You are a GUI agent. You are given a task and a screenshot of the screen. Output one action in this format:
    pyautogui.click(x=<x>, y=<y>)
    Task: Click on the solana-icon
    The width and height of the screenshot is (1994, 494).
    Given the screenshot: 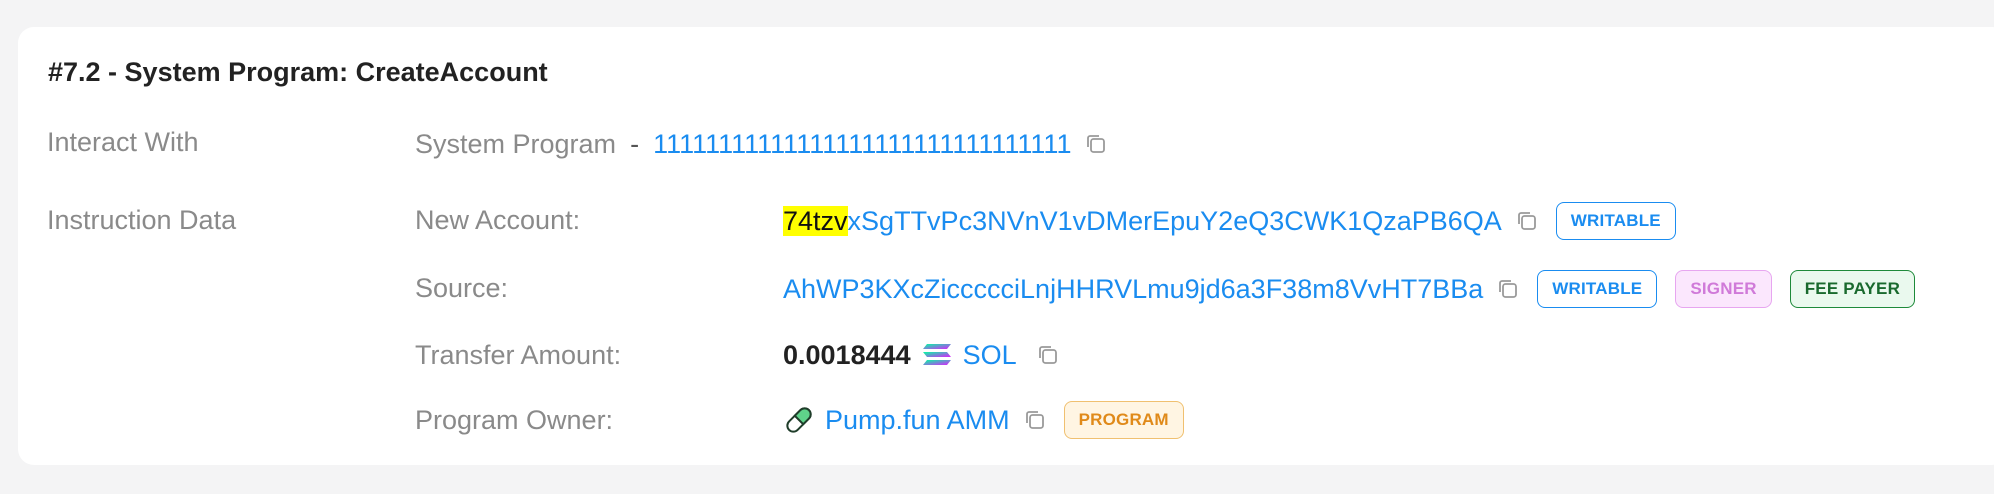 What is the action you would take?
    pyautogui.click(x=937, y=355)
    